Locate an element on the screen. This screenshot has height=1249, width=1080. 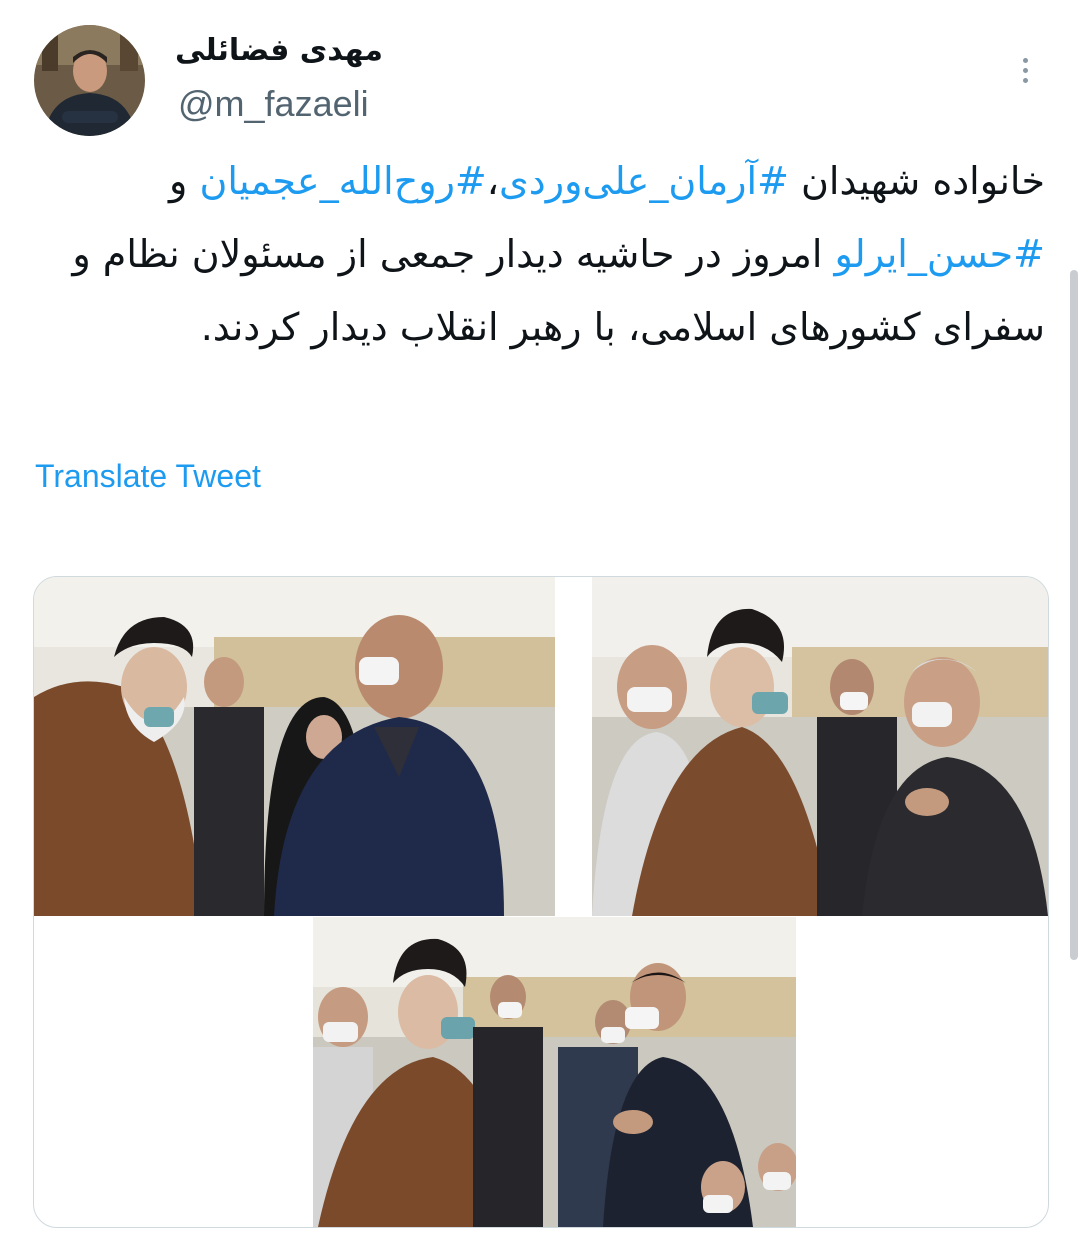
hashtag-link: #حسن_ایرلو is located at coordinates (940, 254).